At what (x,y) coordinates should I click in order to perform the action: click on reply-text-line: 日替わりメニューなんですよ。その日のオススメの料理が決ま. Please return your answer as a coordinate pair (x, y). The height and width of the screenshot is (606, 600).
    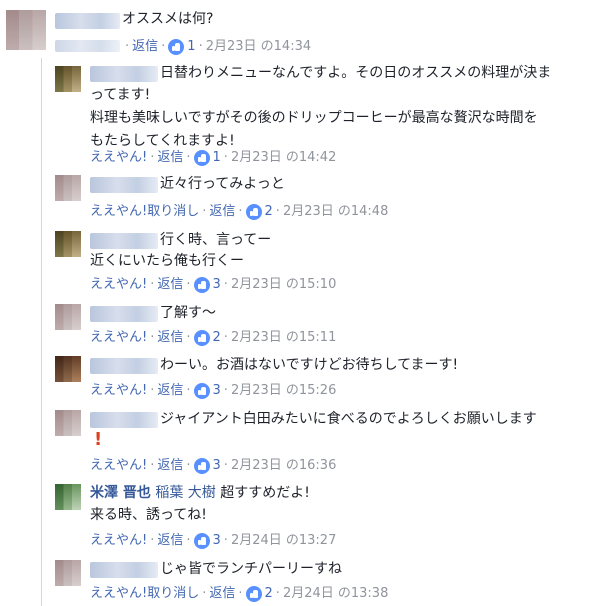
    Looking at the image, I should click on (356, 73).